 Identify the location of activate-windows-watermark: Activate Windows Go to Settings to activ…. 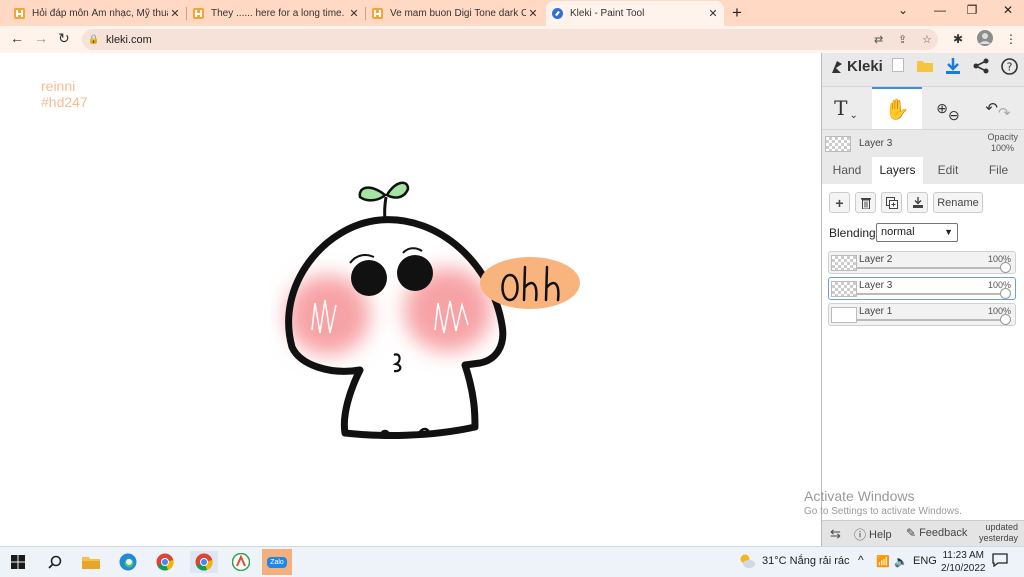
(883, 502).